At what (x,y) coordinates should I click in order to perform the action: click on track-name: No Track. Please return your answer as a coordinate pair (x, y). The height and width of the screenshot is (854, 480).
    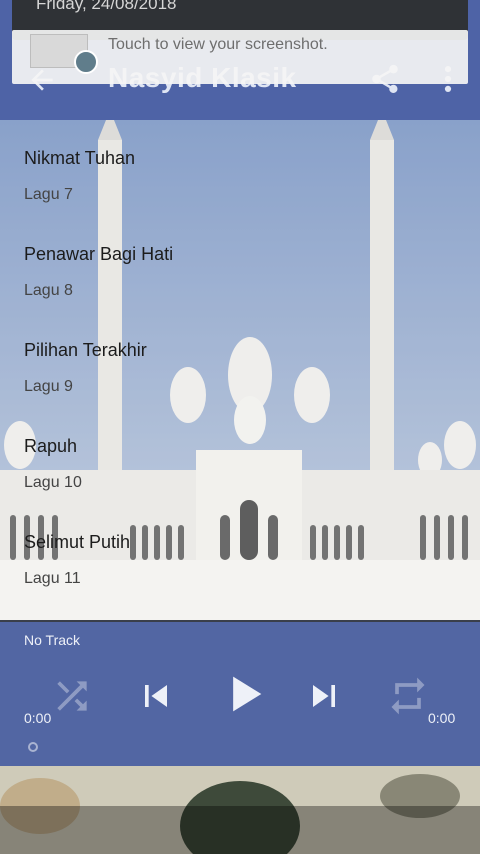
    Looking at the image, I should click on (52, 640).